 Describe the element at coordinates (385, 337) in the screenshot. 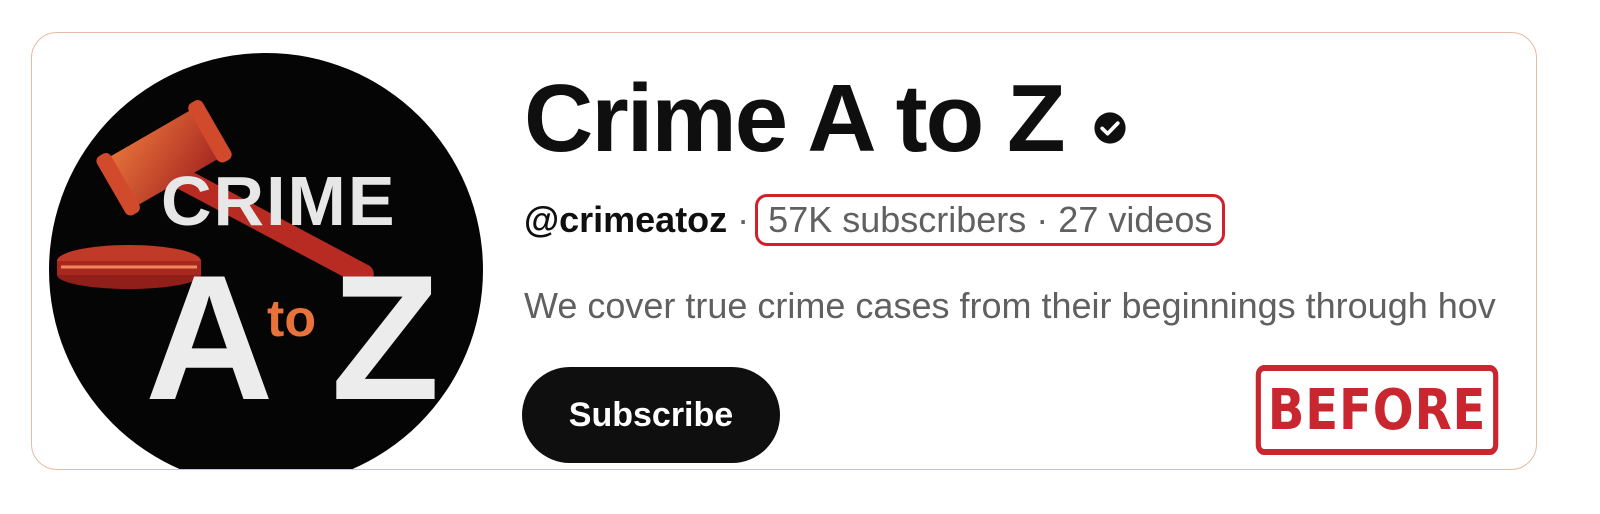

I see `avatar-text-z: Z` at that location.